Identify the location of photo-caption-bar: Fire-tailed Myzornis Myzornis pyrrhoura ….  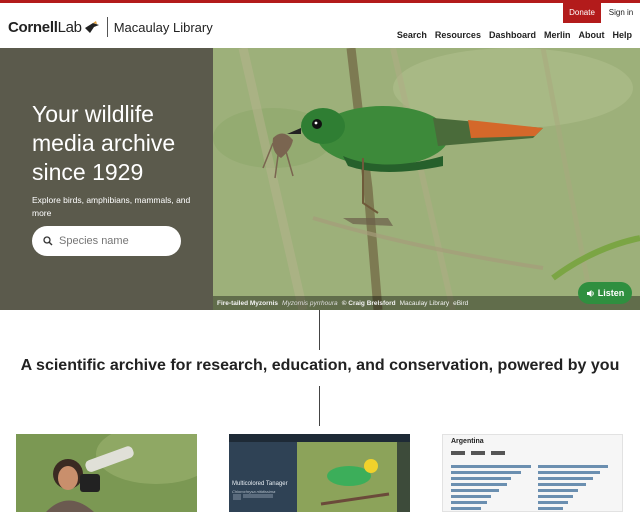
(426, 303).